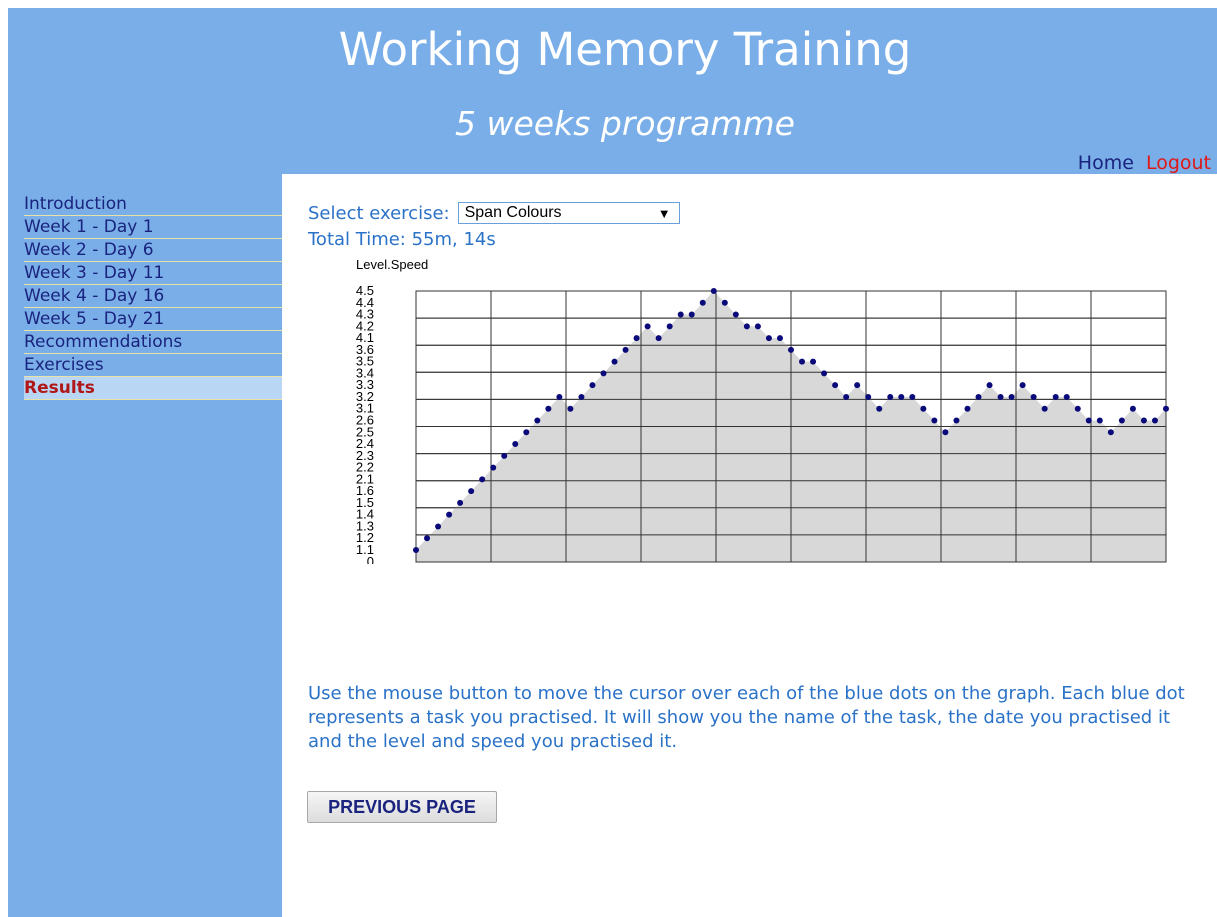 This screenshot has height=917, width=1217. Describe the element at coordinates (568, 213) in the screenshot. I see `exercise-select: Span Colours ▼` at that location.